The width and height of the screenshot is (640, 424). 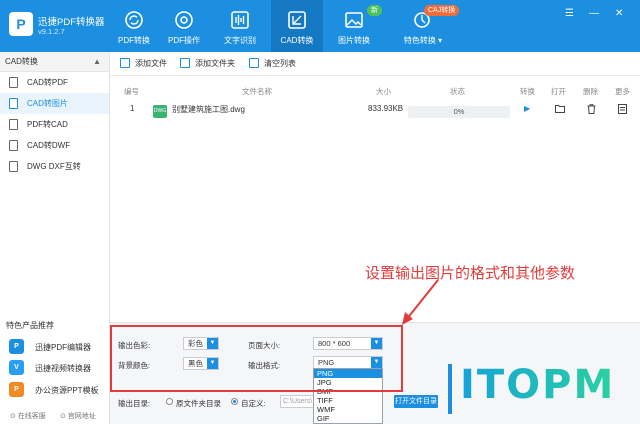 What do you see at coordinates (538, 385) in the screenshot?
I see `watermark-logo: ITOPM` at bounding box center [538, 385].